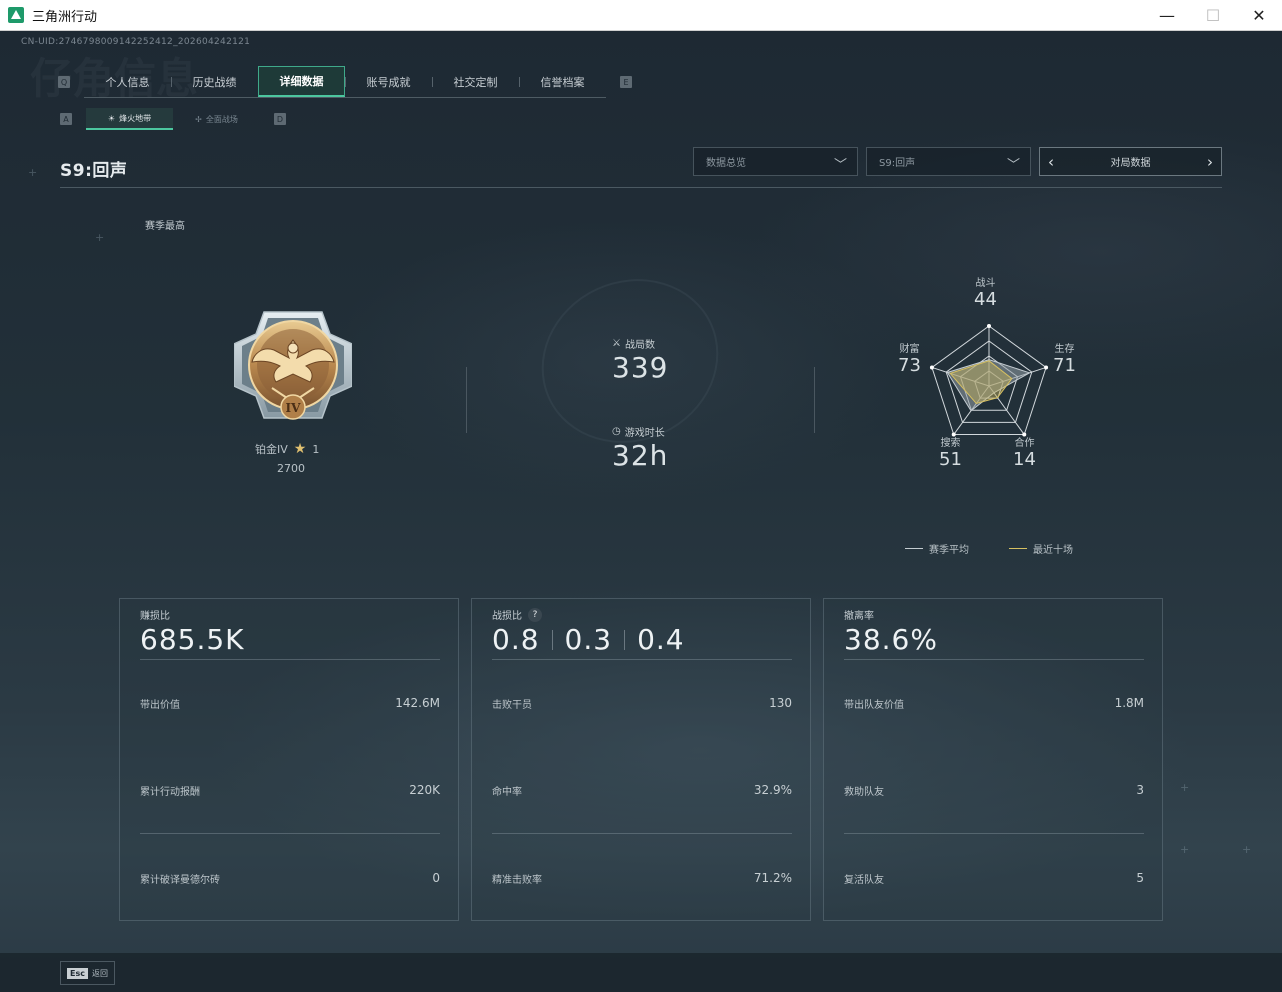 The image size is (1282, 992). I want to click on match-data-pager: ‹ 对局数据 ›, so click(1130, 161).